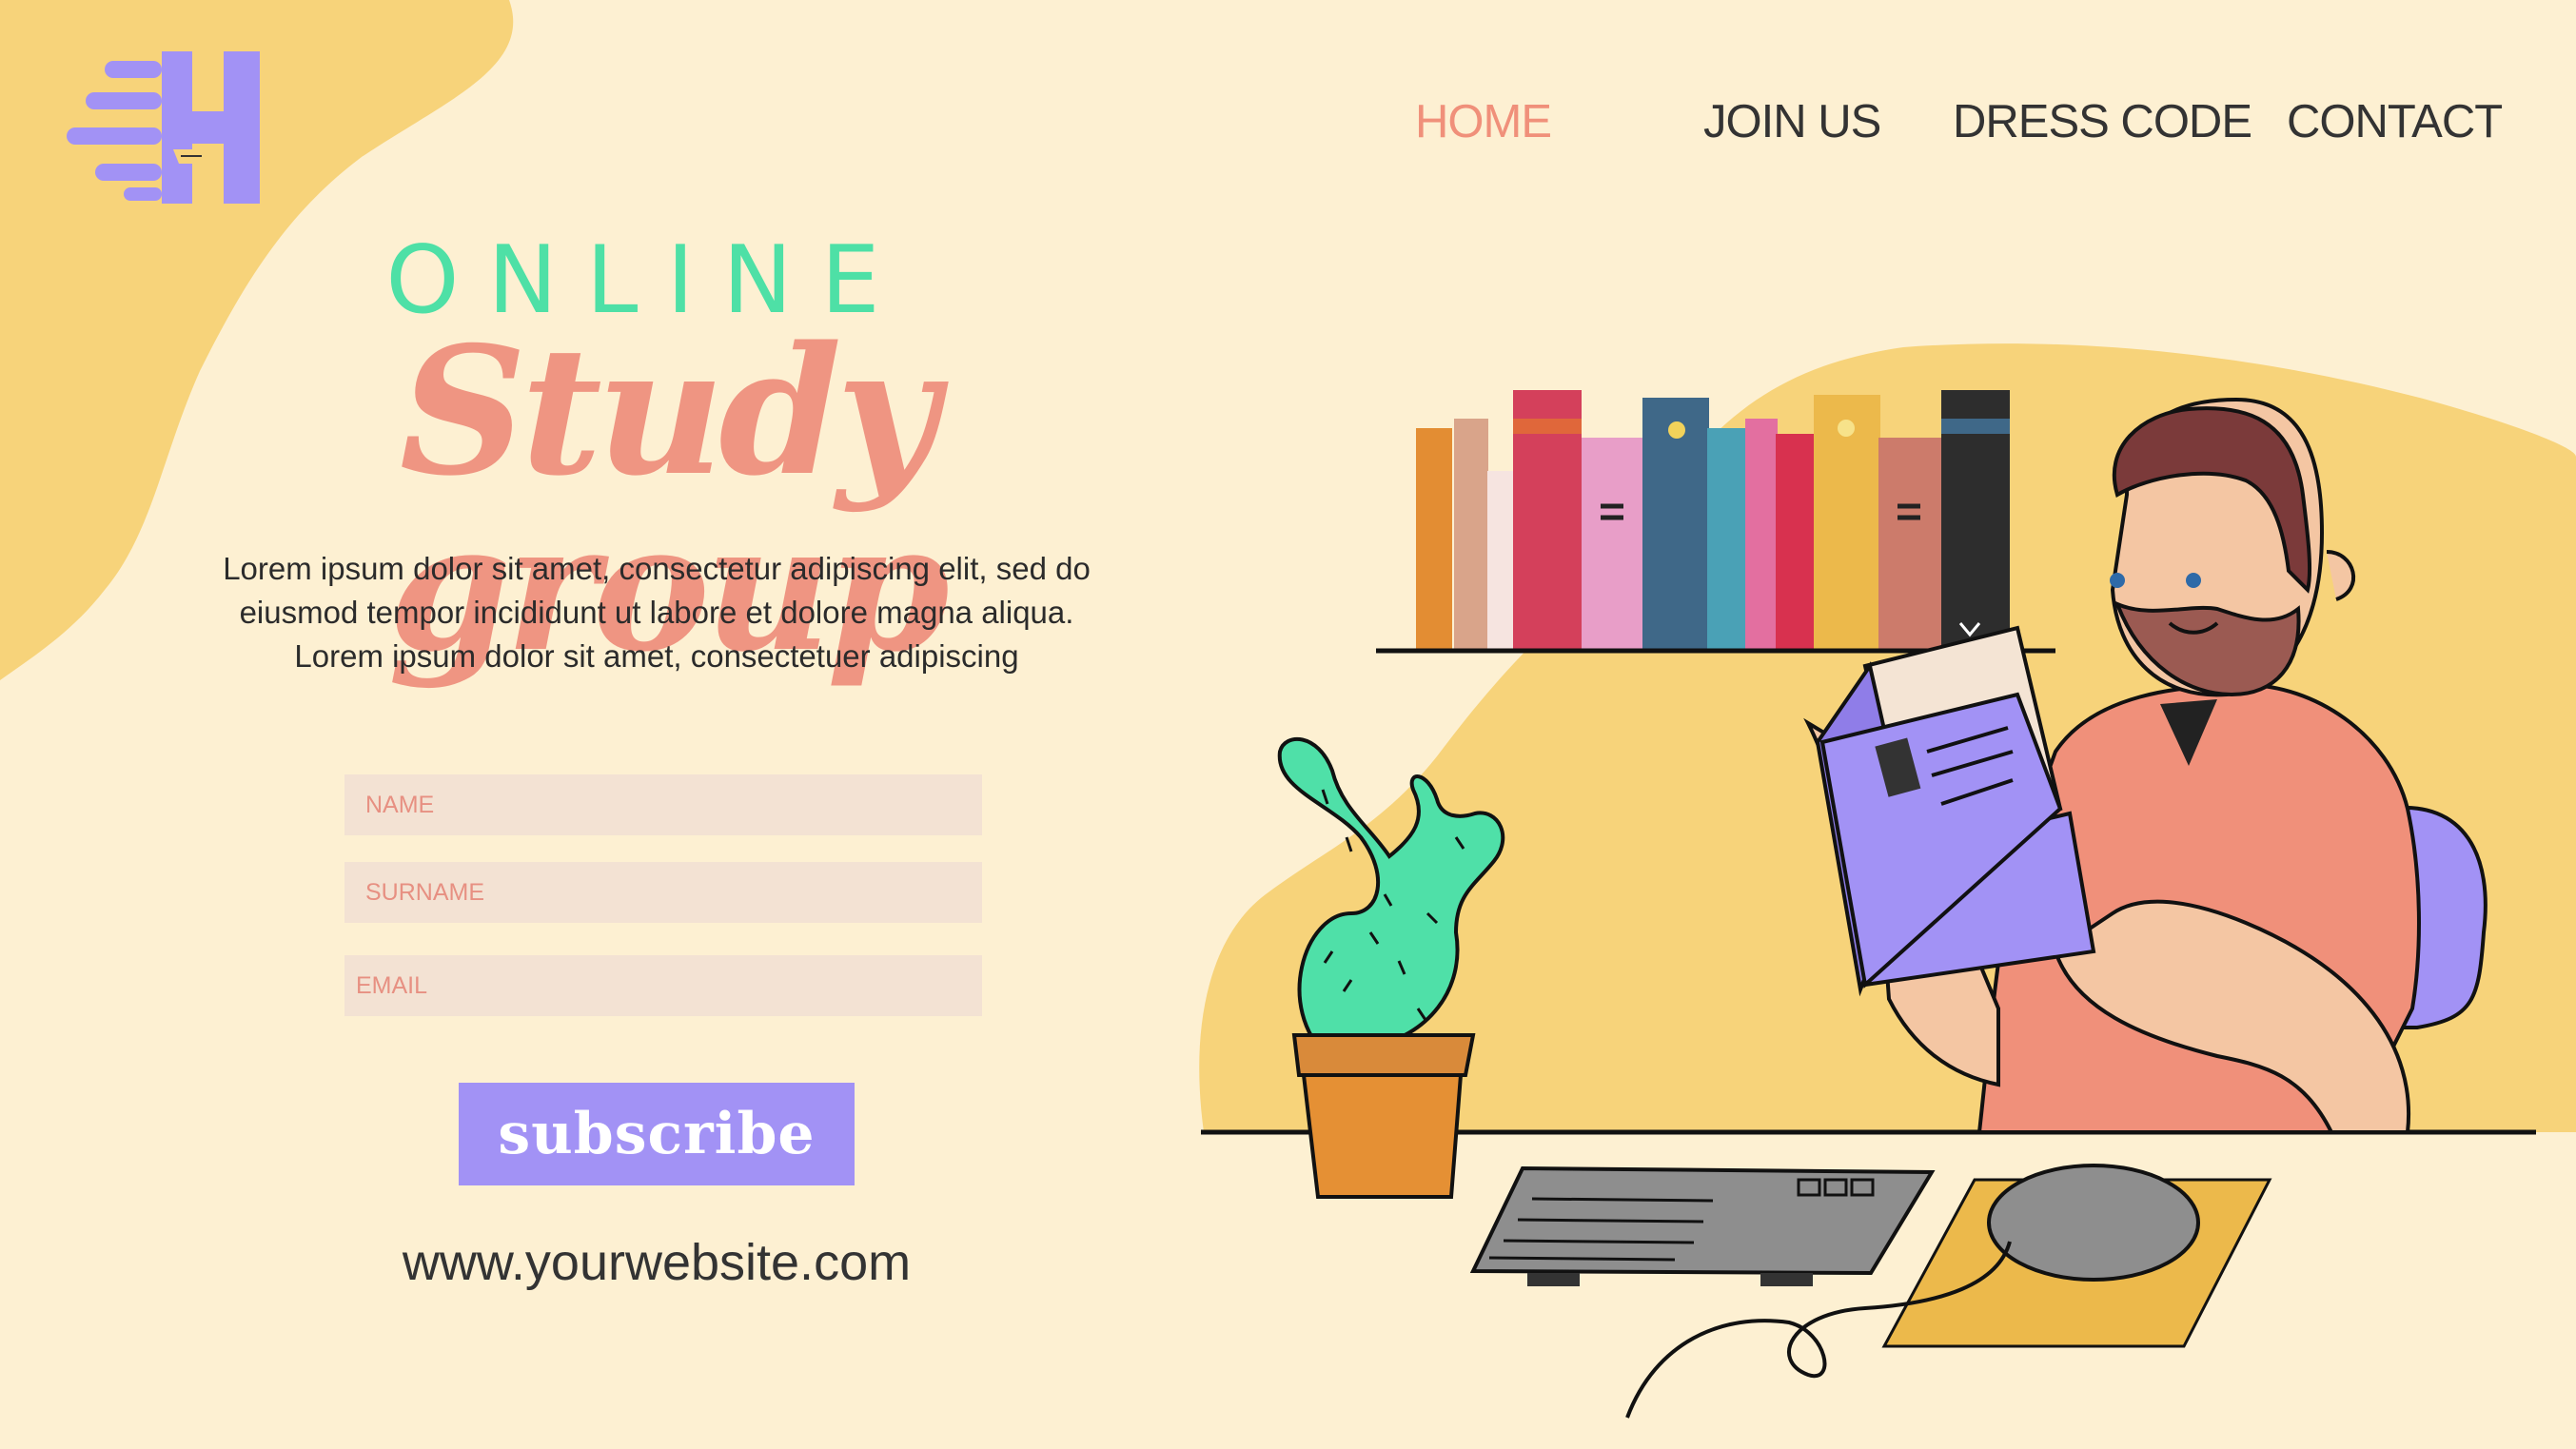  I want to click on logo-mark-icon, so click(163, 127).